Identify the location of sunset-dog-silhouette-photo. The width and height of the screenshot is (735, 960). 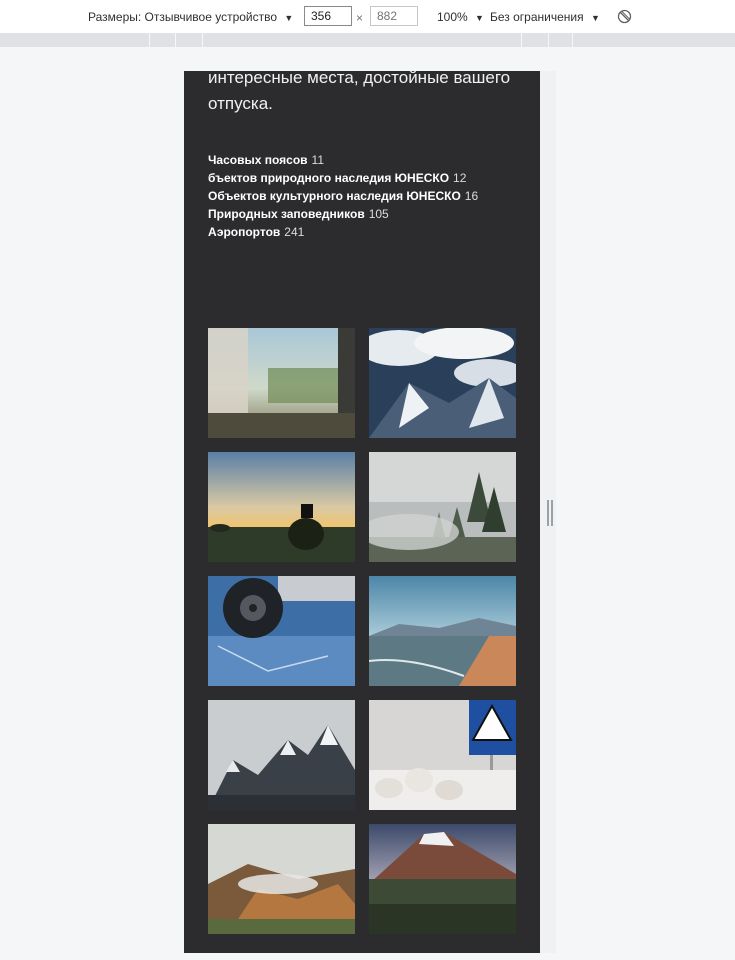
(281, 507).